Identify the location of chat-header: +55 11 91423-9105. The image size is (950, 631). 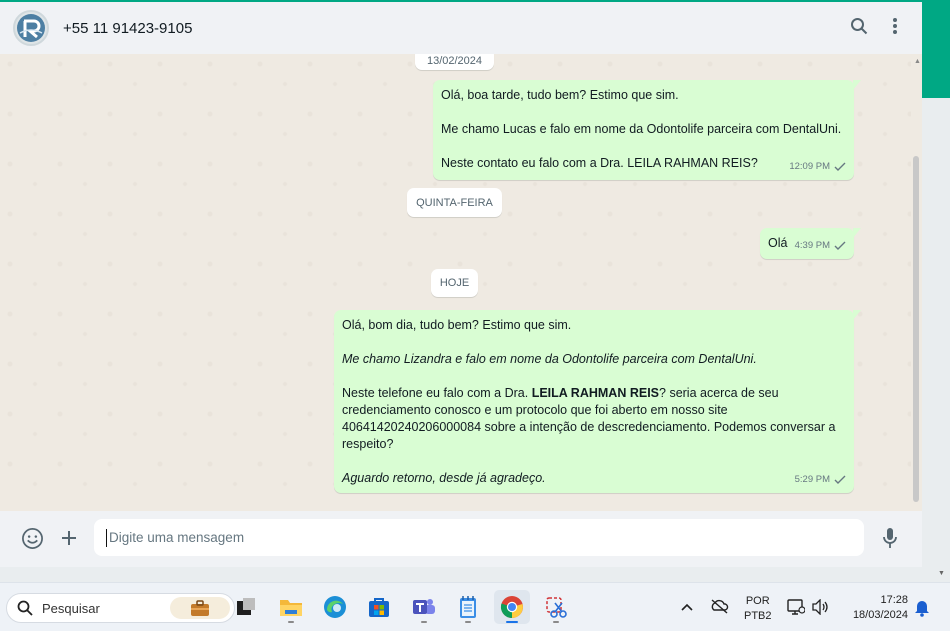
(461, 28).